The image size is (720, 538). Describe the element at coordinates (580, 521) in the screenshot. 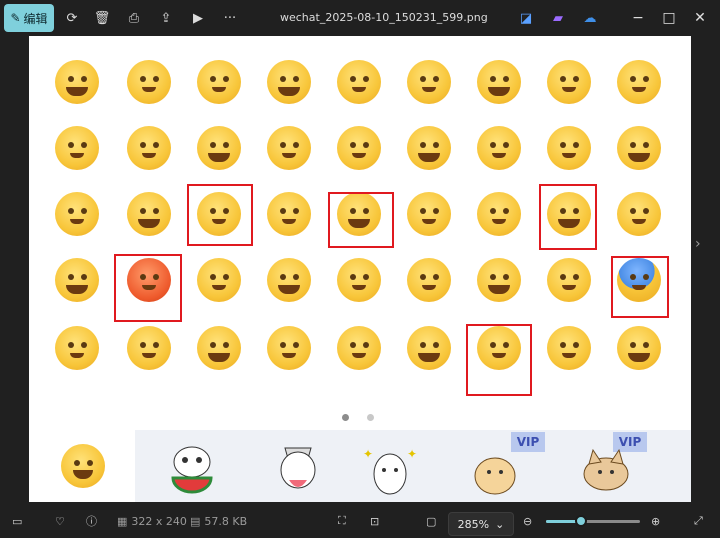

I see `zoom-slider-thumb` at that location.